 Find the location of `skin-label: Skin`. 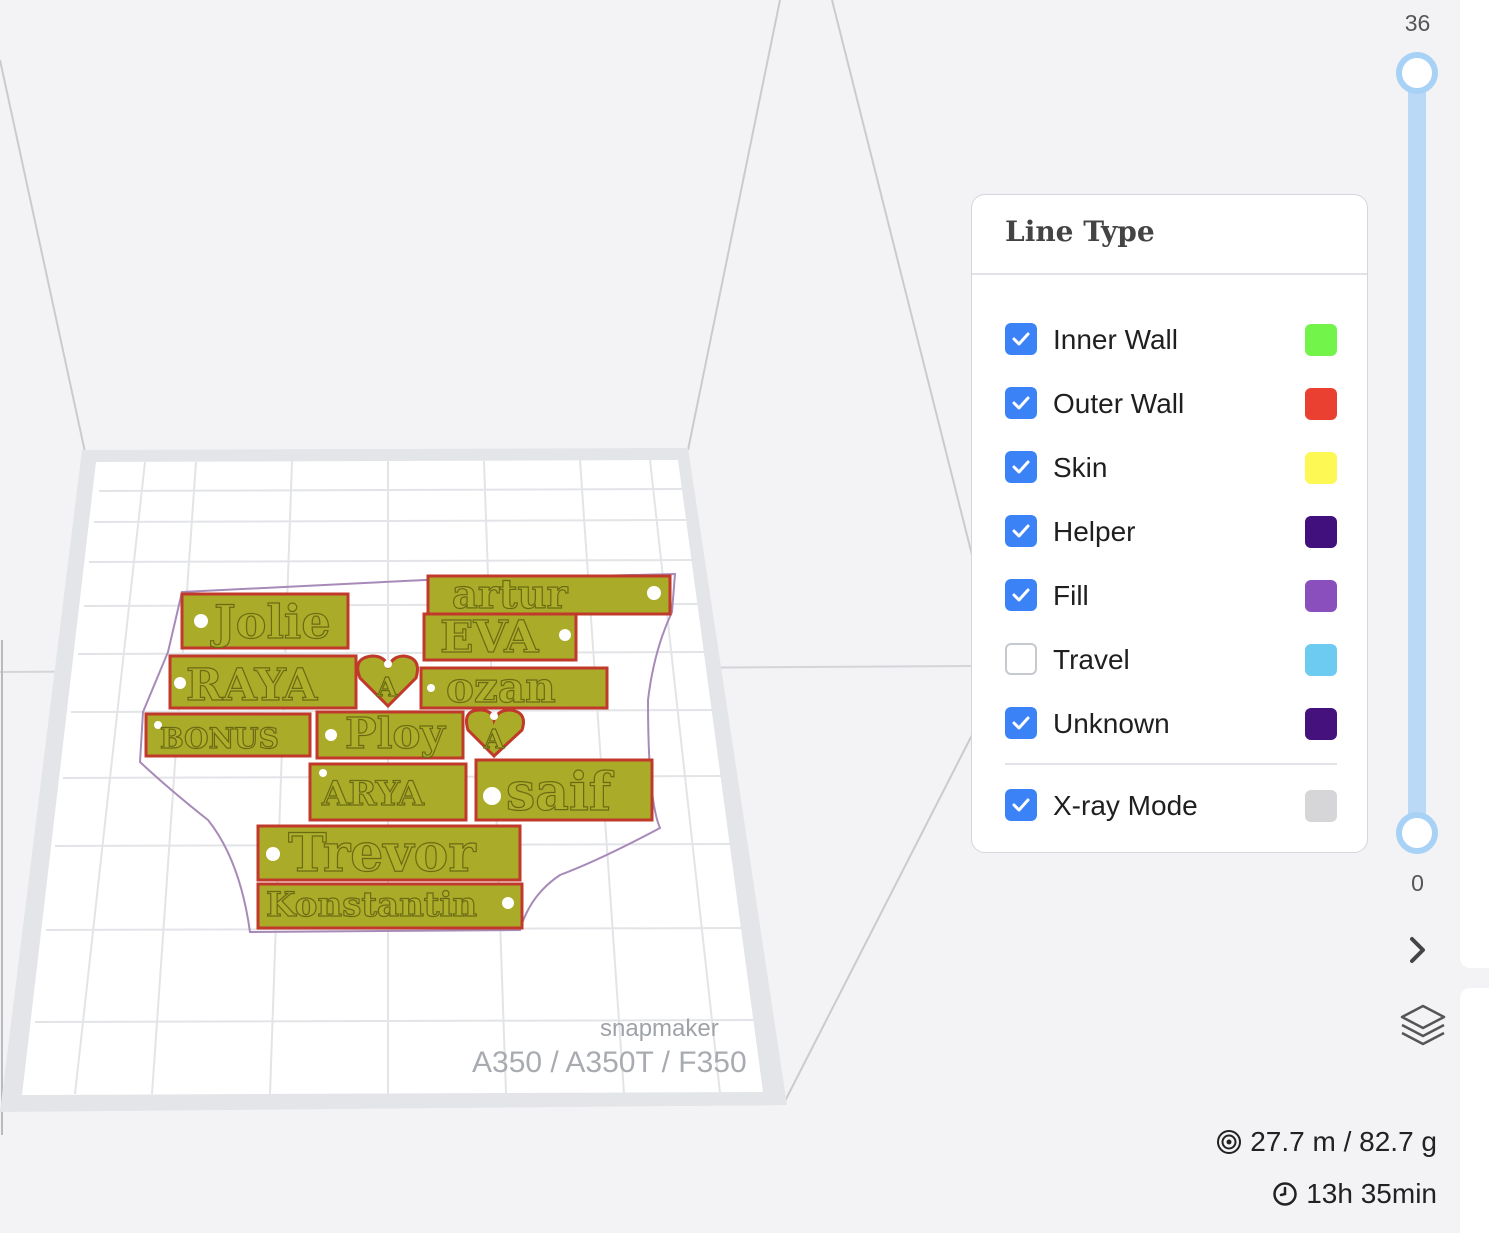

skin-label: Skin is located at coordinates (1080, 467).